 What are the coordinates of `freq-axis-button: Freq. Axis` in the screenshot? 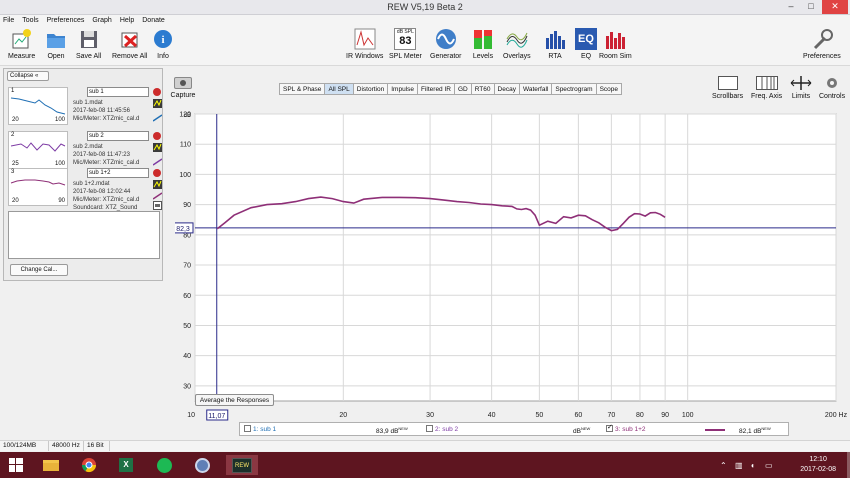 It's located at (766, 88).